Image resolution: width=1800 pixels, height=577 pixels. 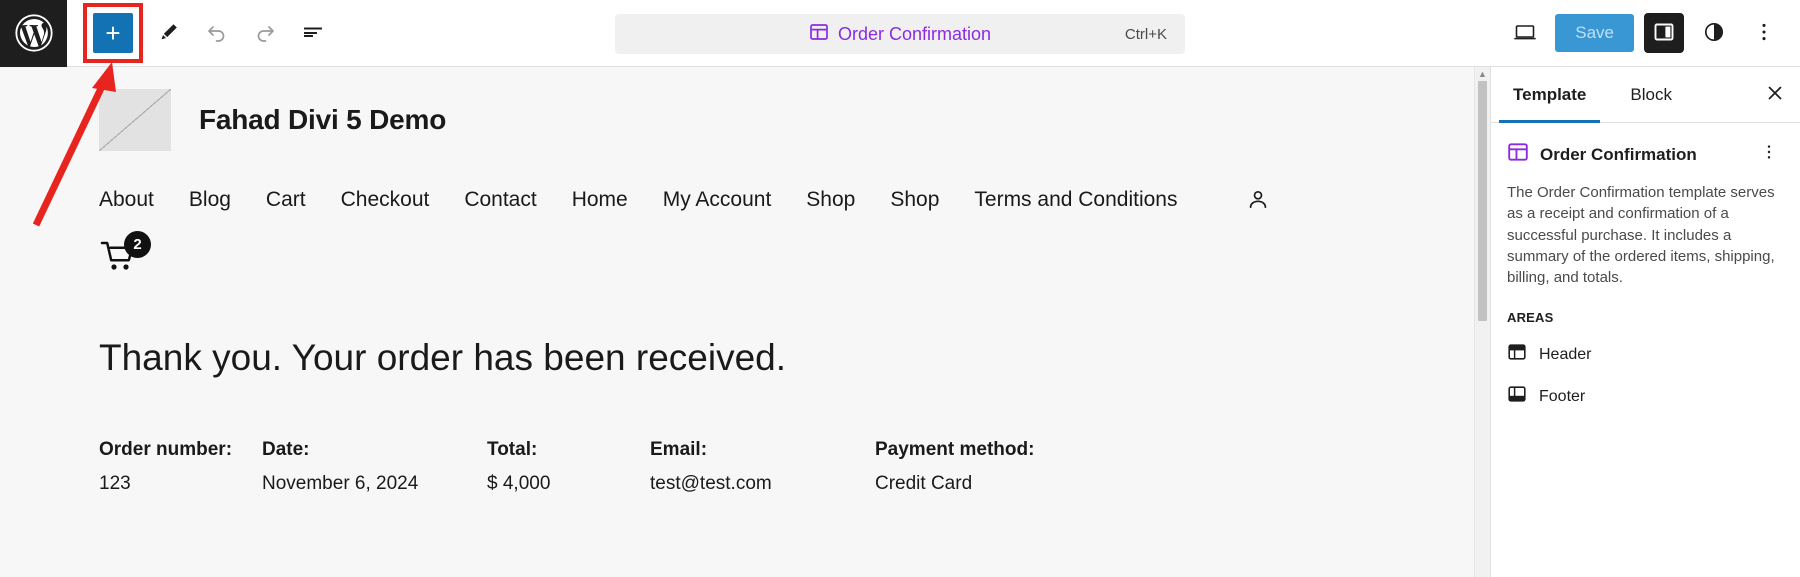 I want to click on nav-item-shop-2: Shop, so click(x=914, y=200).